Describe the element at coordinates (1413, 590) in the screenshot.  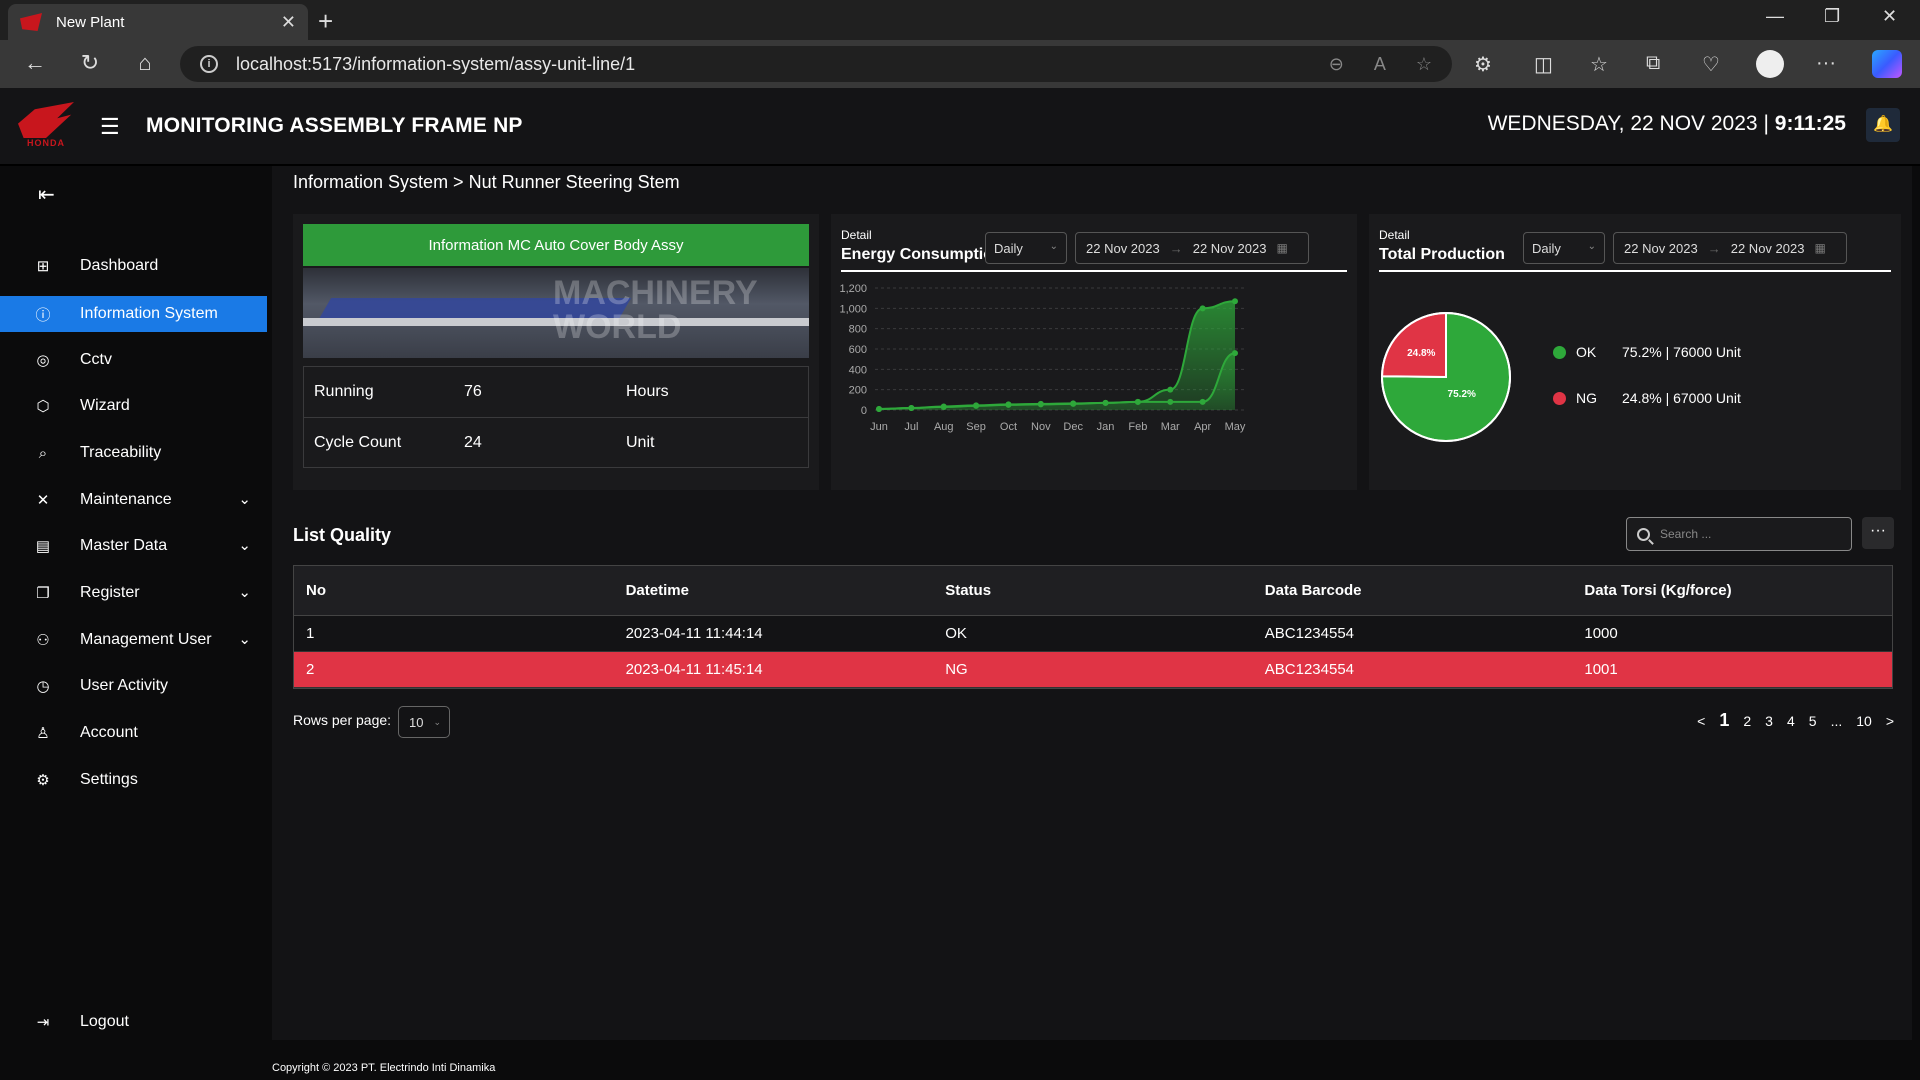
I see `column-header: Data Barcode` at that location.